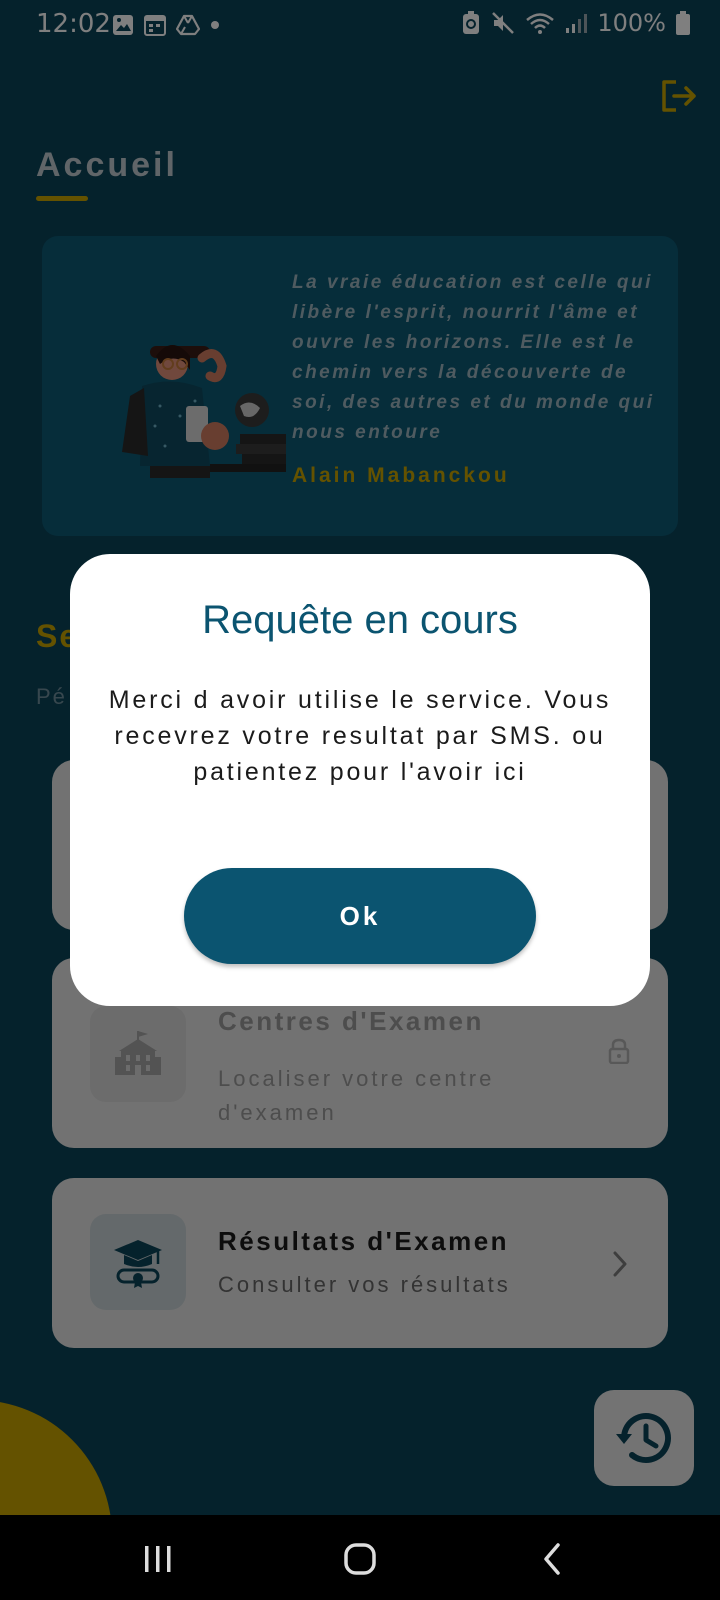  I want to click on recent-apps-icon, so click(158, 1559).